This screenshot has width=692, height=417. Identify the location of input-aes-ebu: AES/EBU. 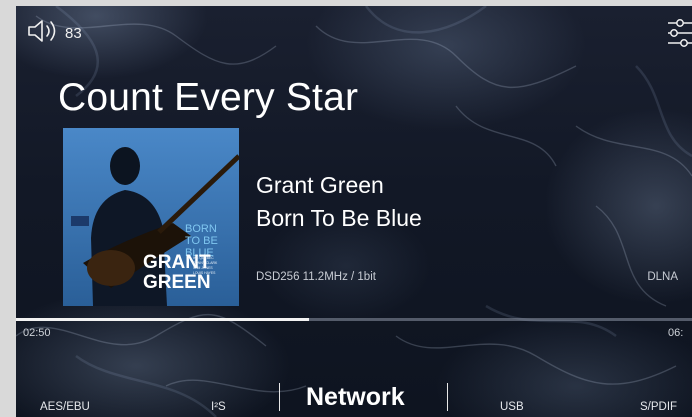
(65, 407).